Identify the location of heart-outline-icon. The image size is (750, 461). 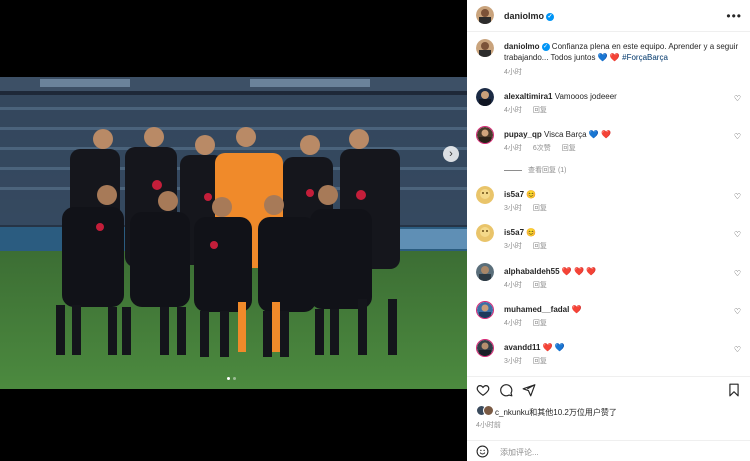
(483, 390).